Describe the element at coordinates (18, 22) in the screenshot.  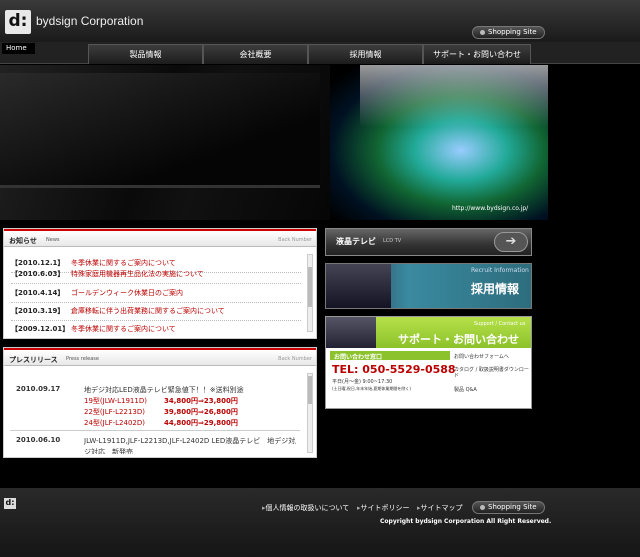
I see `logo-icon: d:` at that location.